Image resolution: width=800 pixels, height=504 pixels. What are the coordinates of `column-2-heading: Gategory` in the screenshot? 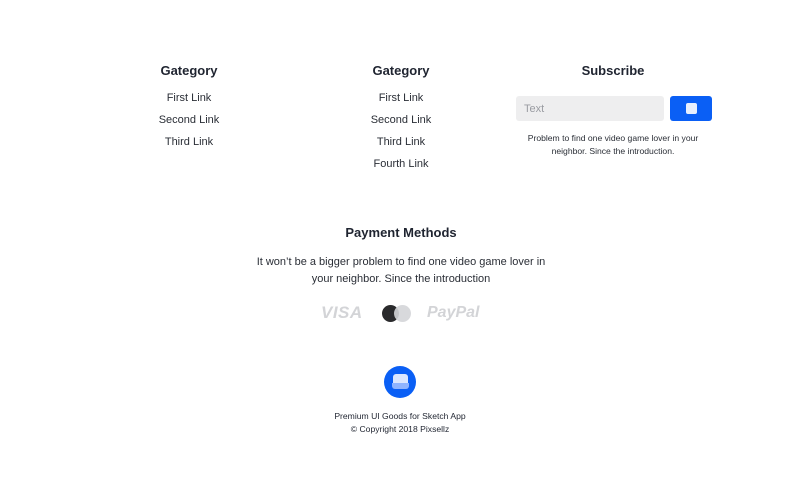 It's located at (401, 70).